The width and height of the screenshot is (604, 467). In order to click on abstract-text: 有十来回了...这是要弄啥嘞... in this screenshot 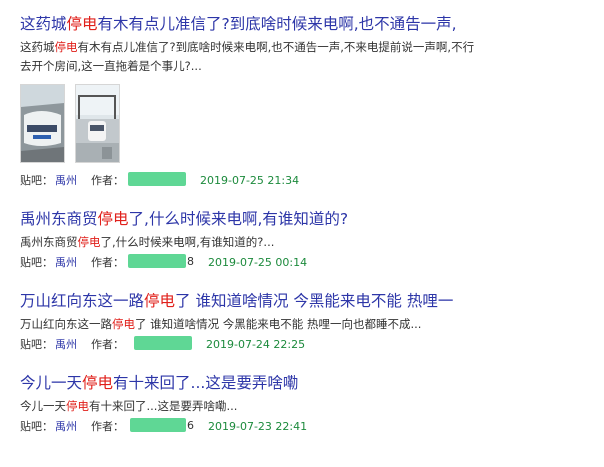, I will do `click(163, 406)`.